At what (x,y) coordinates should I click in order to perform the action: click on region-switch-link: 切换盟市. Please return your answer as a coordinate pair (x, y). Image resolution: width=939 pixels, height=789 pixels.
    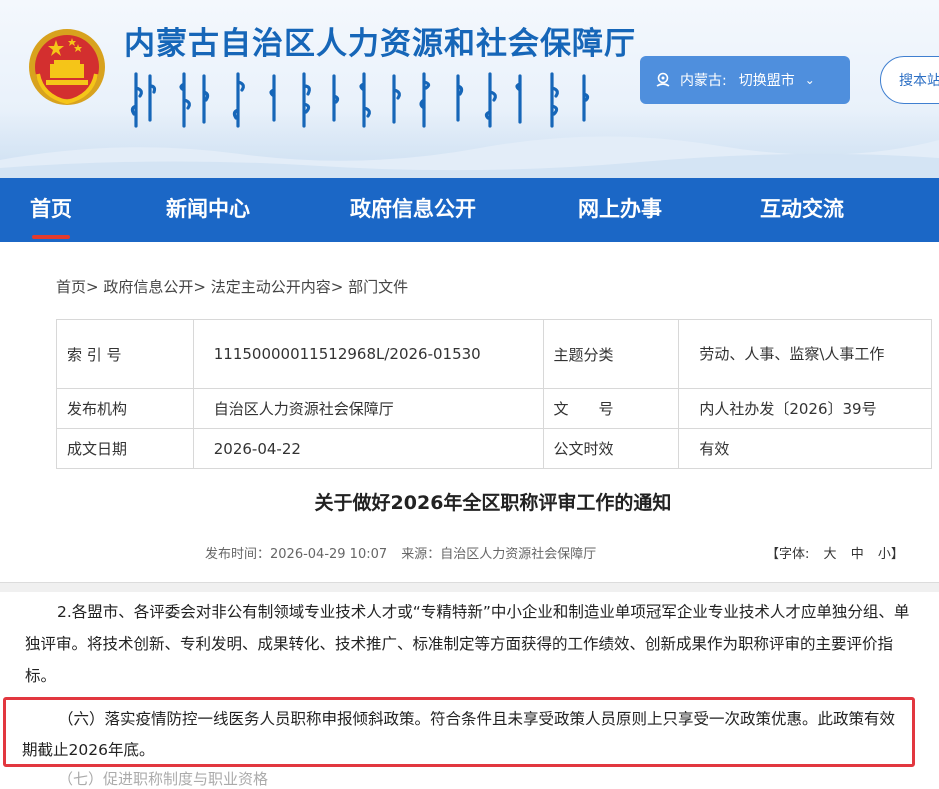
    Looking at the image, I should click on (767, 80).